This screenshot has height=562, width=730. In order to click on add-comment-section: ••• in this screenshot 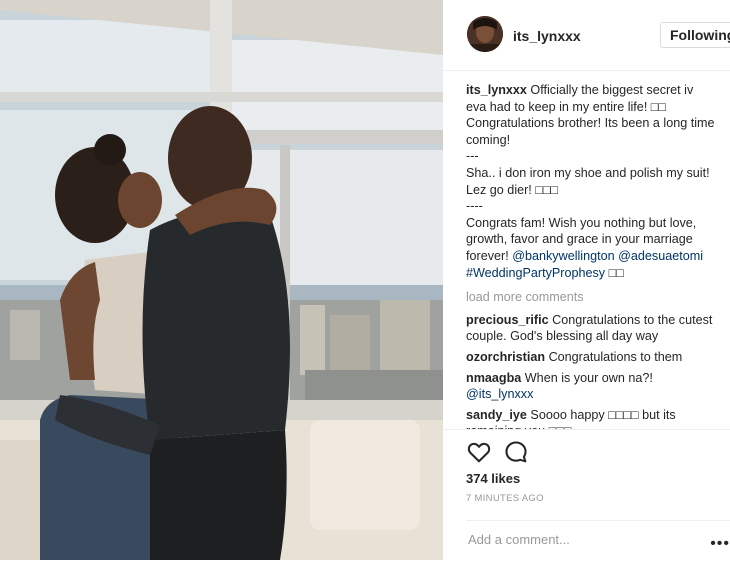, I will do `click(598, 541)`.